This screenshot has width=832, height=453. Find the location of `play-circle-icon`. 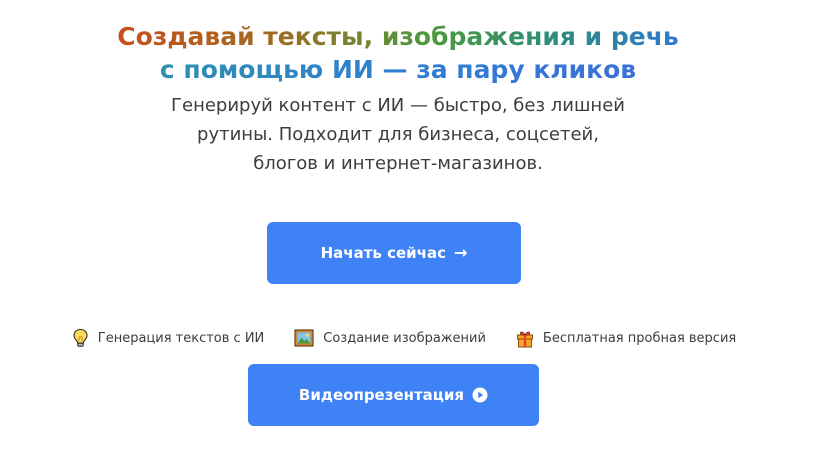

play-circle-icon is located at coordinates (480, 395).